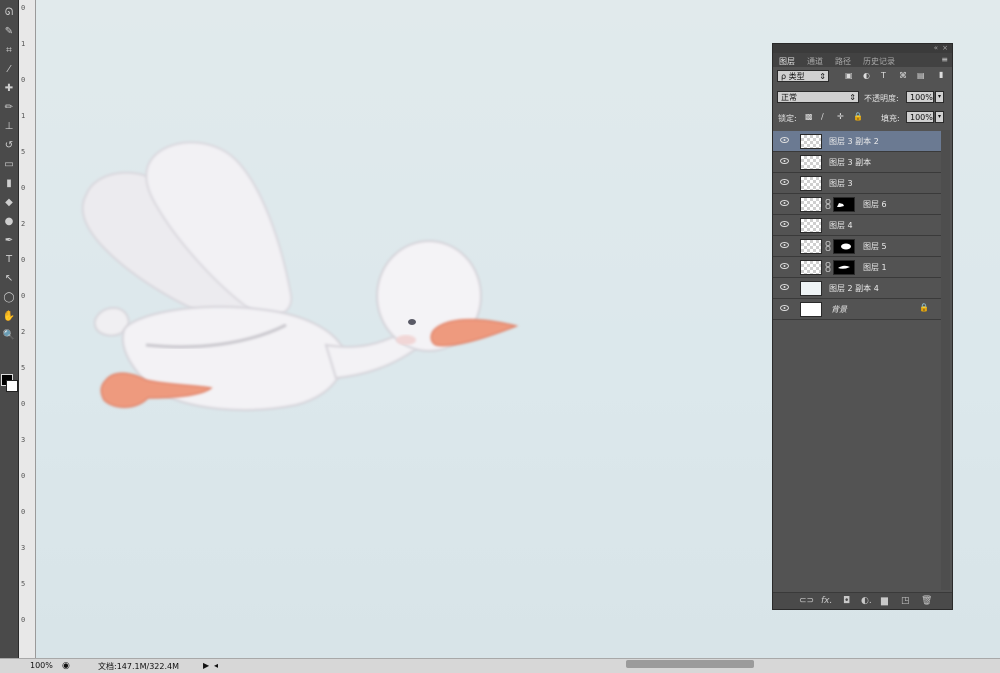  Describe the element at coordinates (945, 48) in the screenshot. I see `close-panel-icon: ×` at that location.